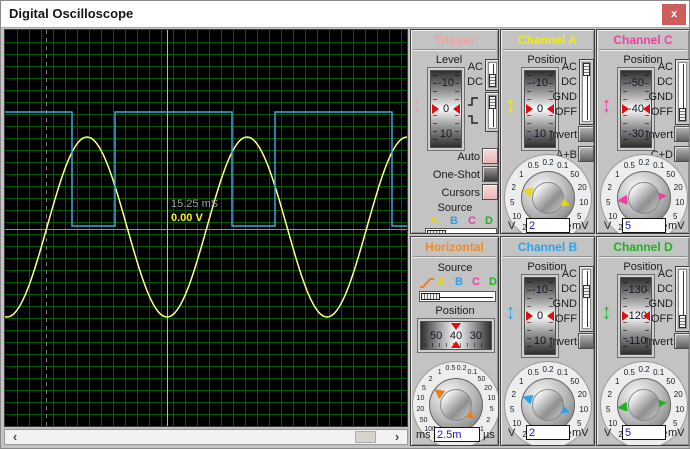 The image size is (690, 449). What do you see at coordinates (473, 119) in the screenshot?
I see `falling-edge-icon` at bounding box center [473, 119].